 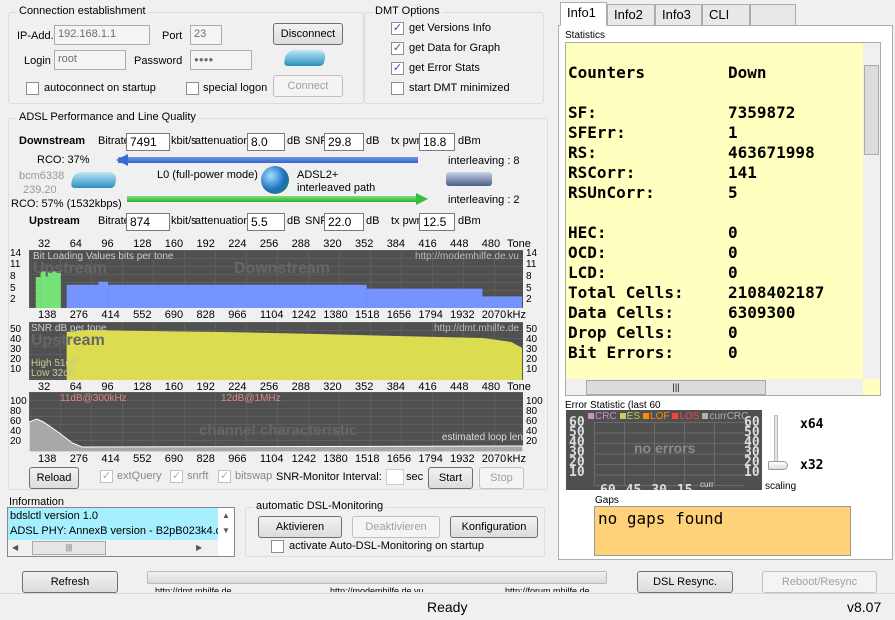 What do you see at coordinates (54, 221) in the screenshot?
I see `upstream-label: Upstream` at bounding box center [54, 221].